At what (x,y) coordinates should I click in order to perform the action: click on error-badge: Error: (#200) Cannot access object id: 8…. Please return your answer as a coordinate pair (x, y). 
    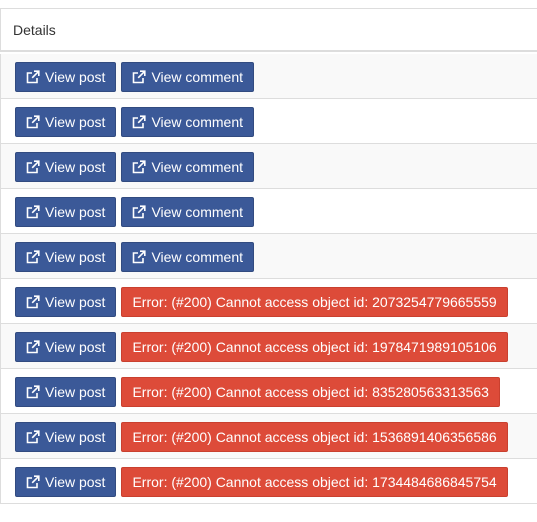
    Looking at the image, I should click on (310, 392).